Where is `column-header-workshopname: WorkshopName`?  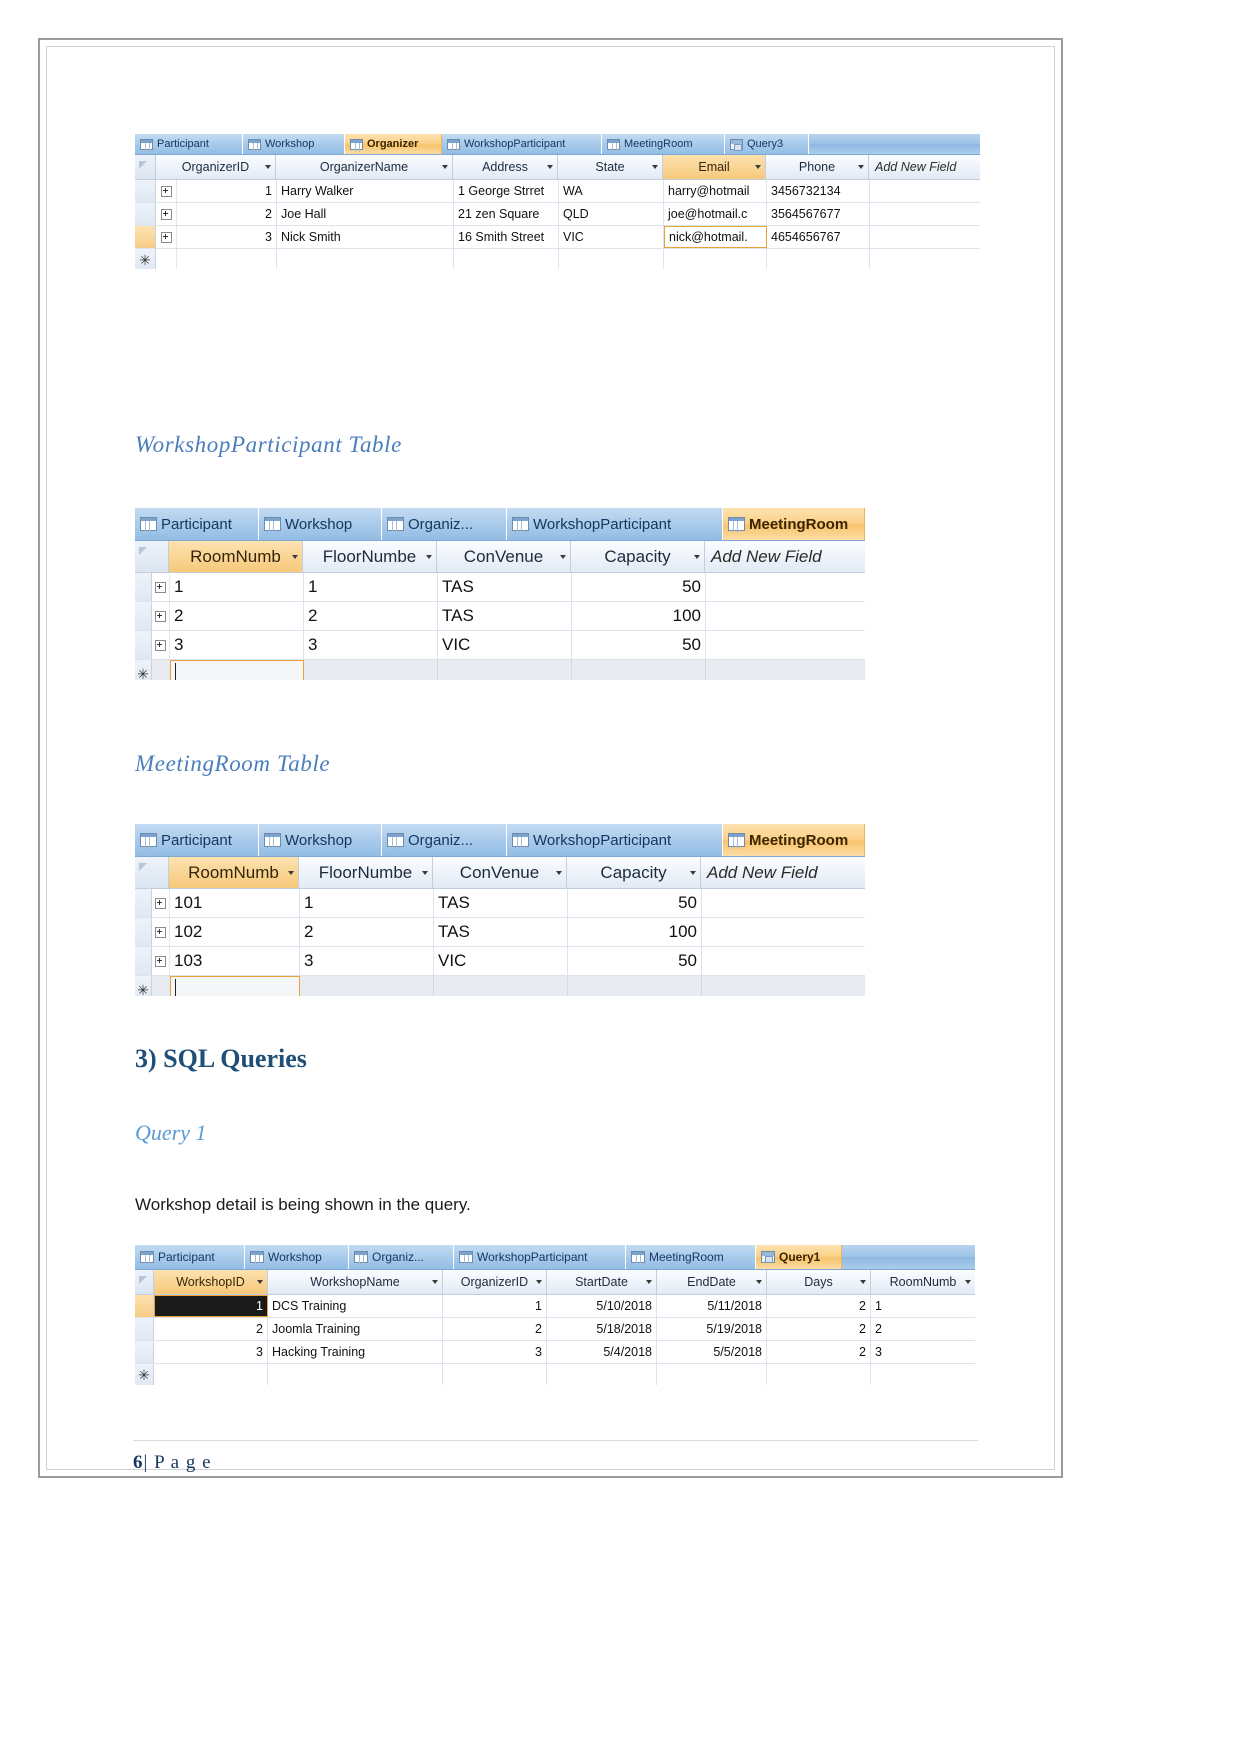 column-header-workshopname: WorkshopName is located at coordinates (355, 1282).